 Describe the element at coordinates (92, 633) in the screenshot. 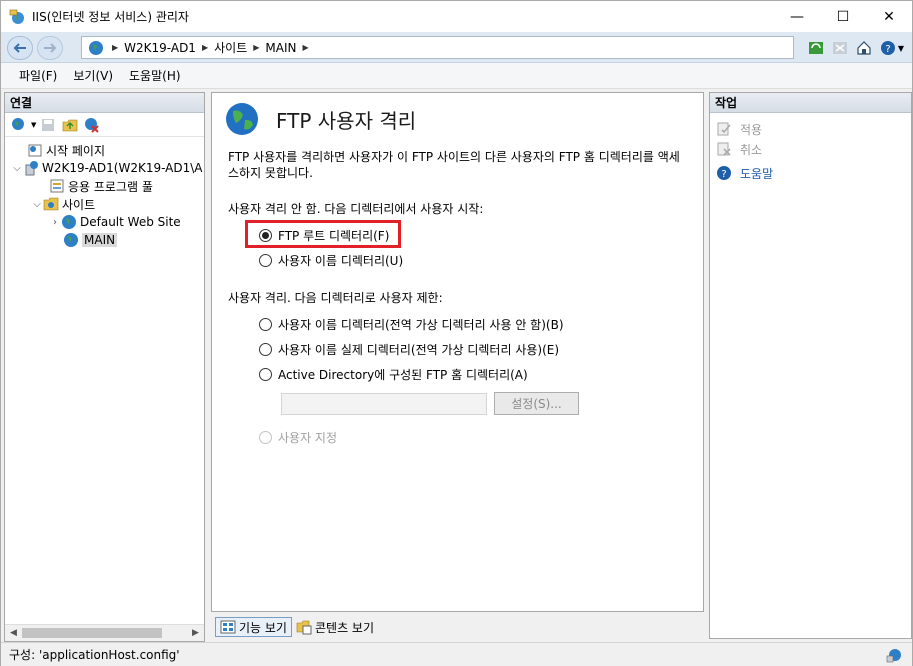

I see `scroll-thumb` at that location.